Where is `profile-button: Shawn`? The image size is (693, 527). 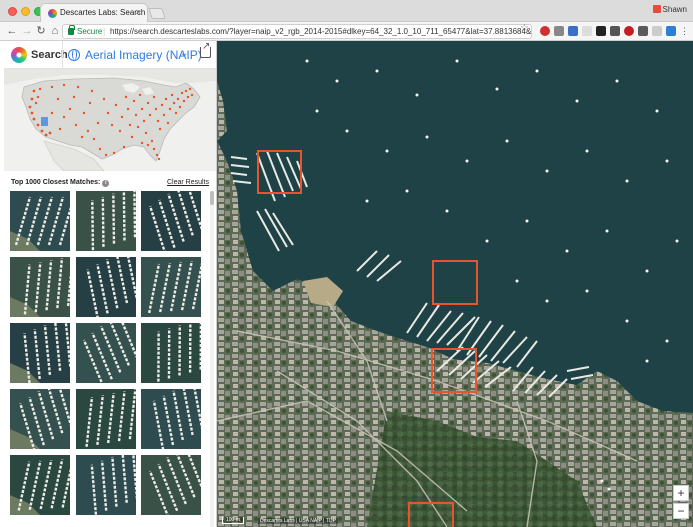
profile-button: Shawn is located at coordinates (669, 9).